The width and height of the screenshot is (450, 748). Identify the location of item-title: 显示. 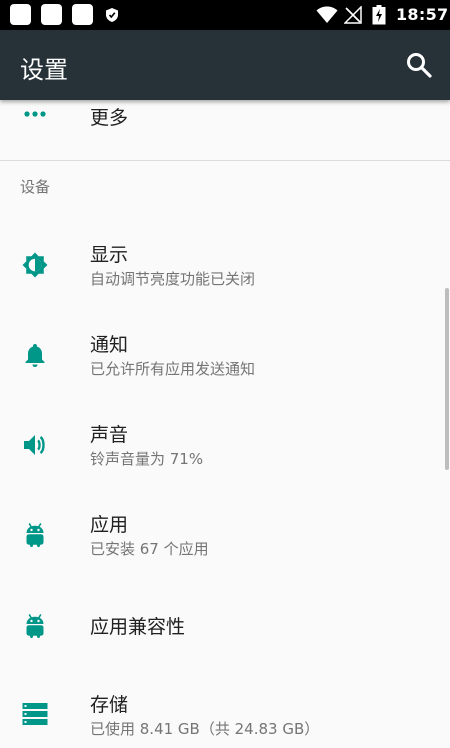
(109, 255).